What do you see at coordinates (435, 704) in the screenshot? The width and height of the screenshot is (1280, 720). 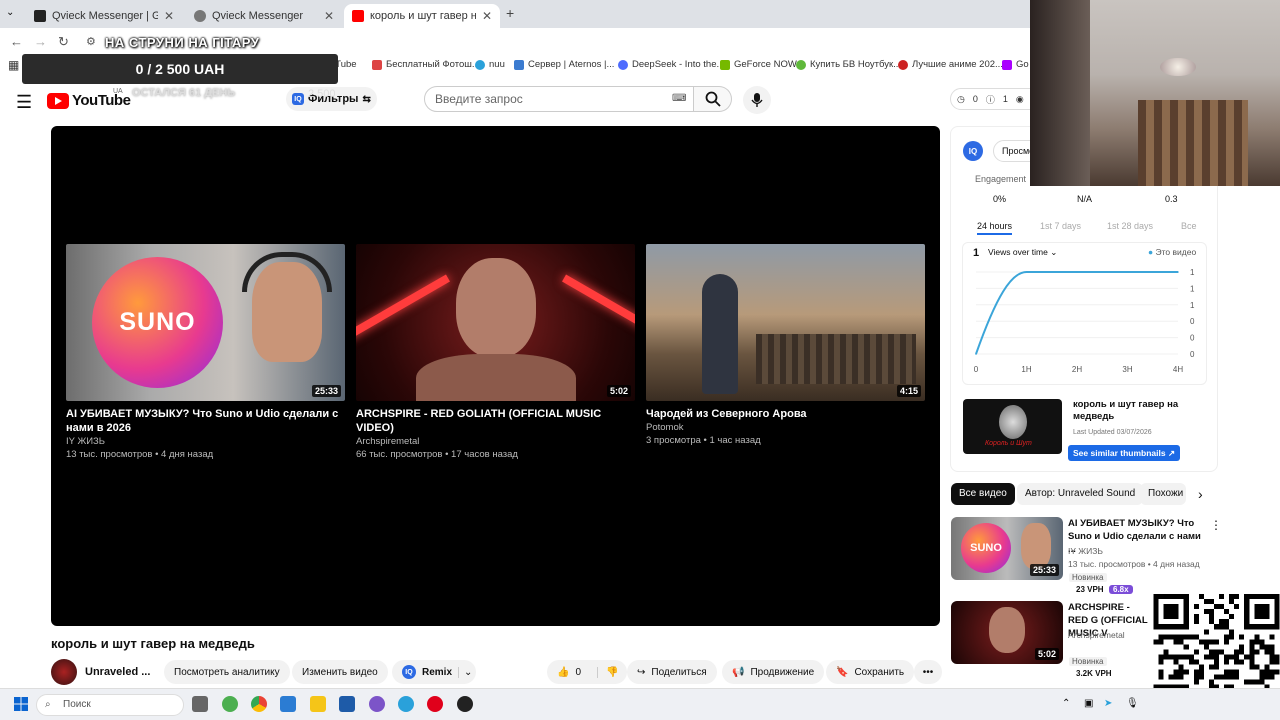 I see `opera-icon` at bounding box center [435, 704].